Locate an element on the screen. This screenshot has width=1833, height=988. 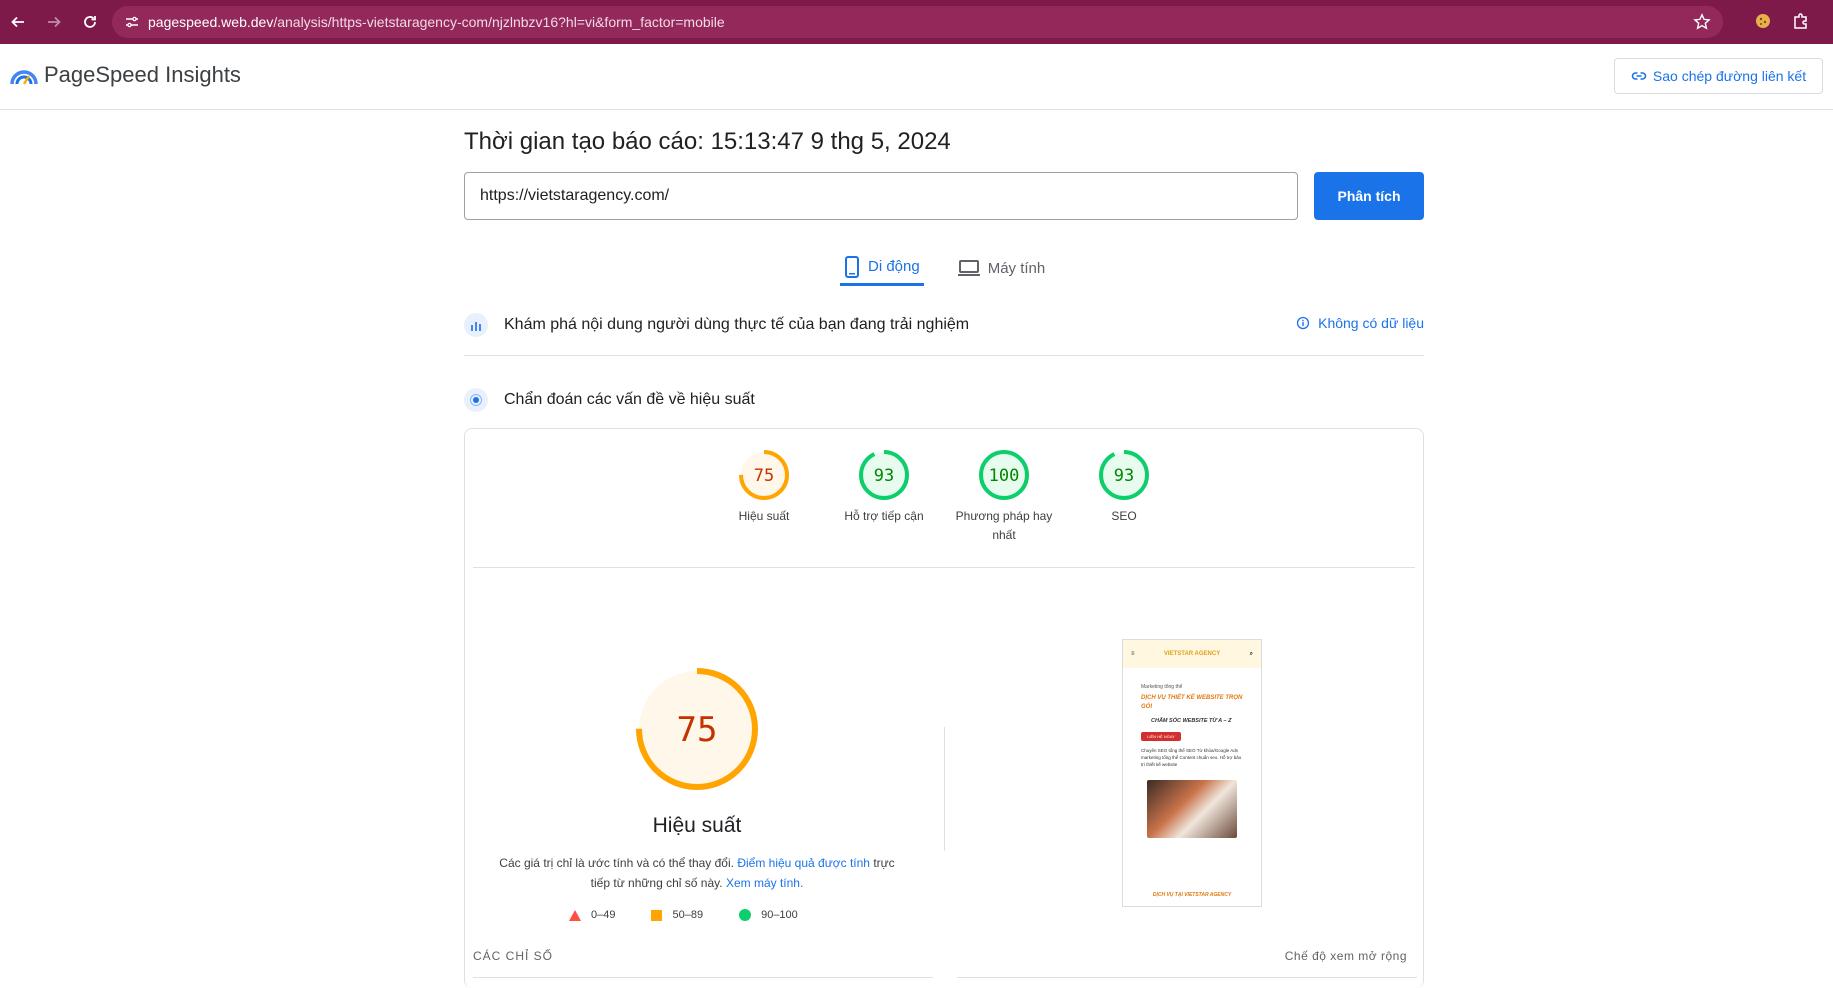
performance-heading: Hiệu suất is located at coordinates (697, 825).